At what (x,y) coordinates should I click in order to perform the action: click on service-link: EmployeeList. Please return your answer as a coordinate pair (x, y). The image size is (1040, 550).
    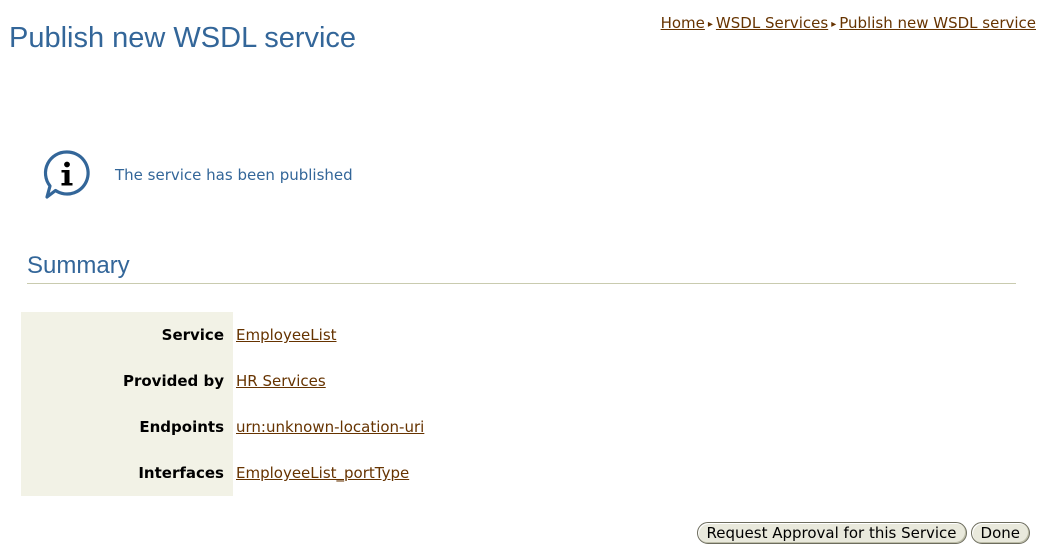
    Looking at the image, I should click on (286, 335).